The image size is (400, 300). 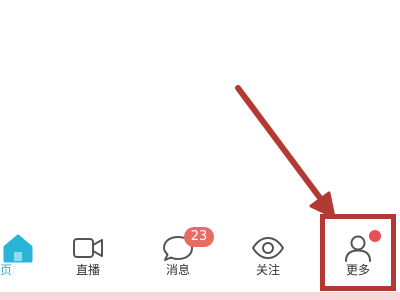 I want to click on tab-messages-label: 消息, so click(x=177, y=270).